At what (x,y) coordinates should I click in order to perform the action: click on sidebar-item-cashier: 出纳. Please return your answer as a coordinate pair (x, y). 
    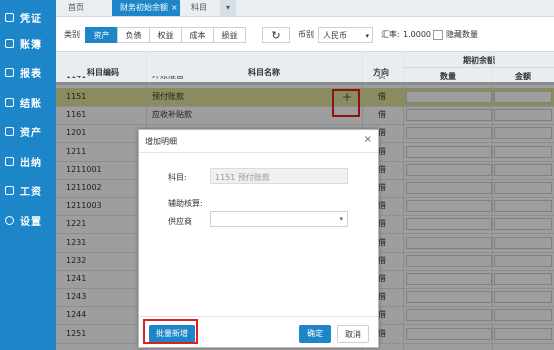
    Looking at the image, I should click on (28, 161).